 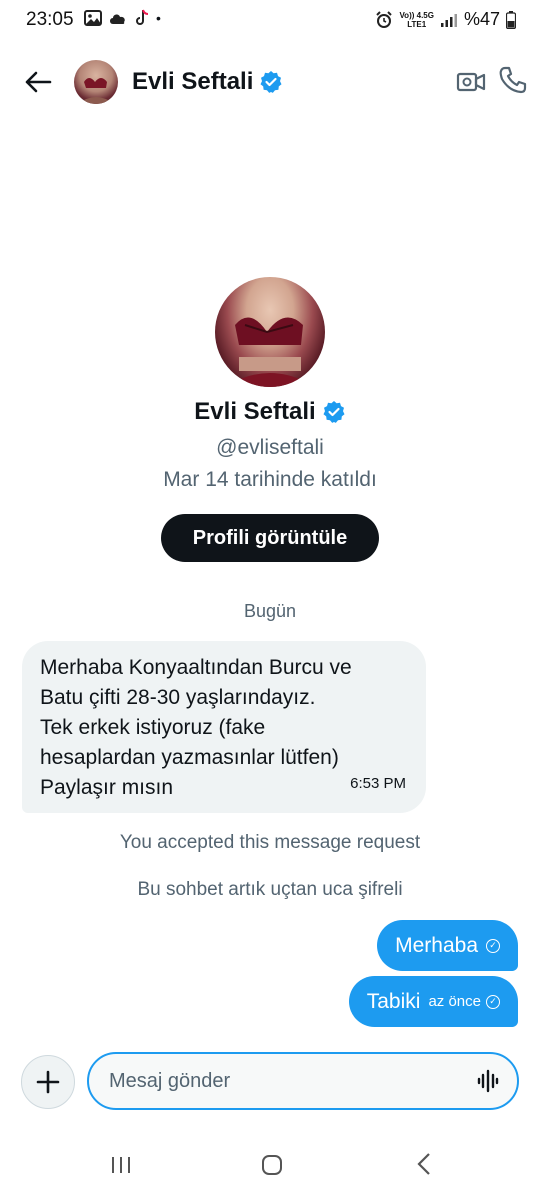 I want to click on battery-icon, so click(x=511, y=19).